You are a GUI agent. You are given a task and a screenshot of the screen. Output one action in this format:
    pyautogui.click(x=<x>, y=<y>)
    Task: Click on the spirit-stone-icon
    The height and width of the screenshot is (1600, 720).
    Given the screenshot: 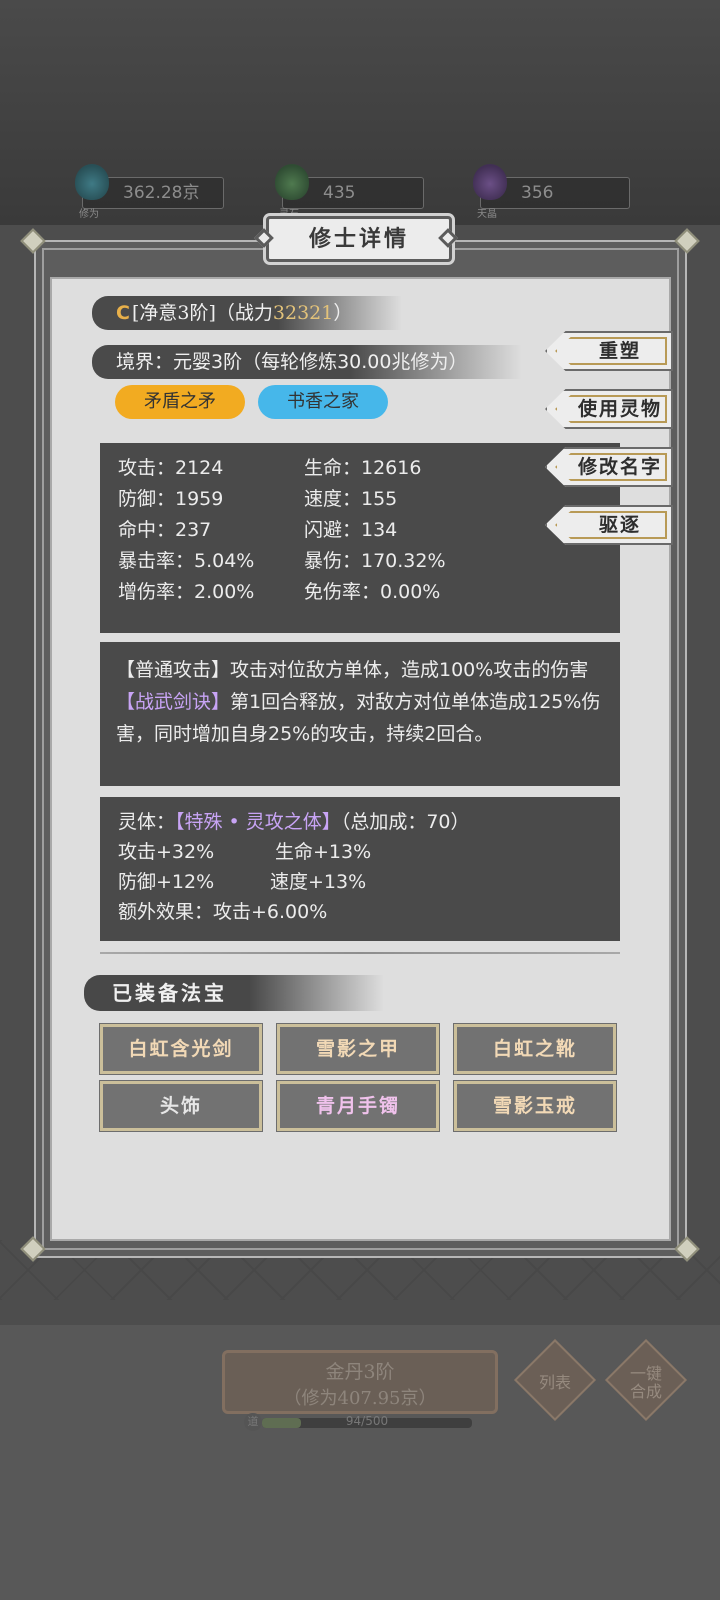 What is the action you would take?
    pyautogui.click(x=292, y=182)
    